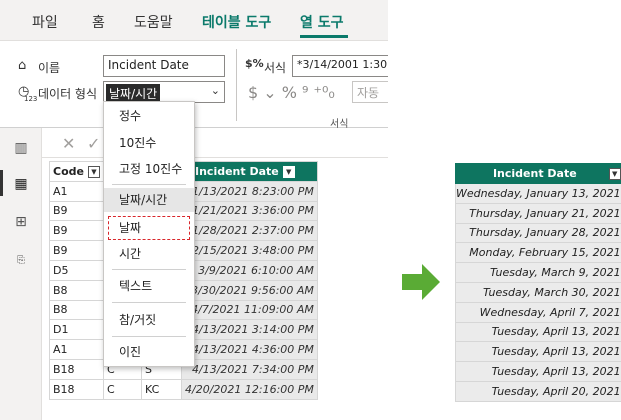  I want to click on table-cell-code: D1, so click(76, 330).